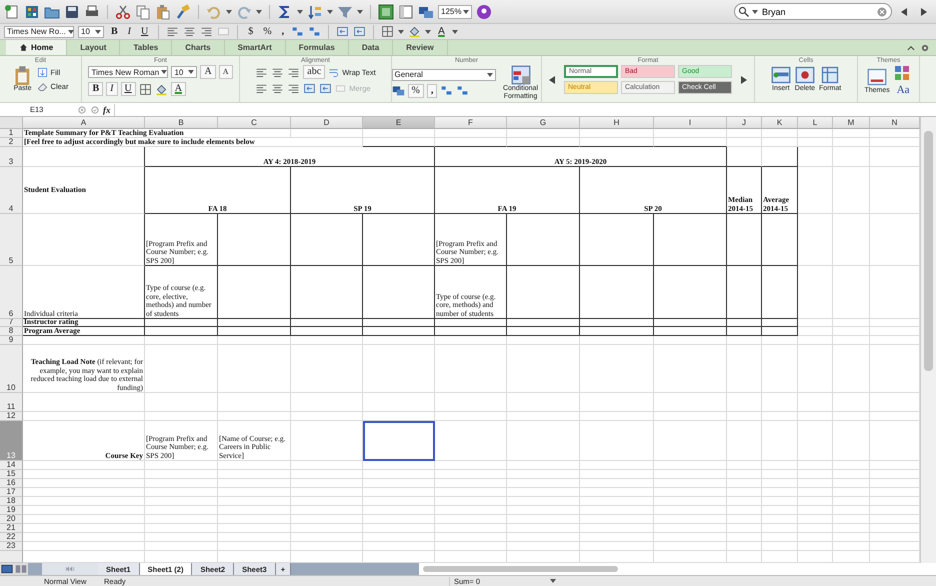 The width and height of the screenshot is (936, 586). I want to click on ribbon-tab: Review, so click(420, 47).